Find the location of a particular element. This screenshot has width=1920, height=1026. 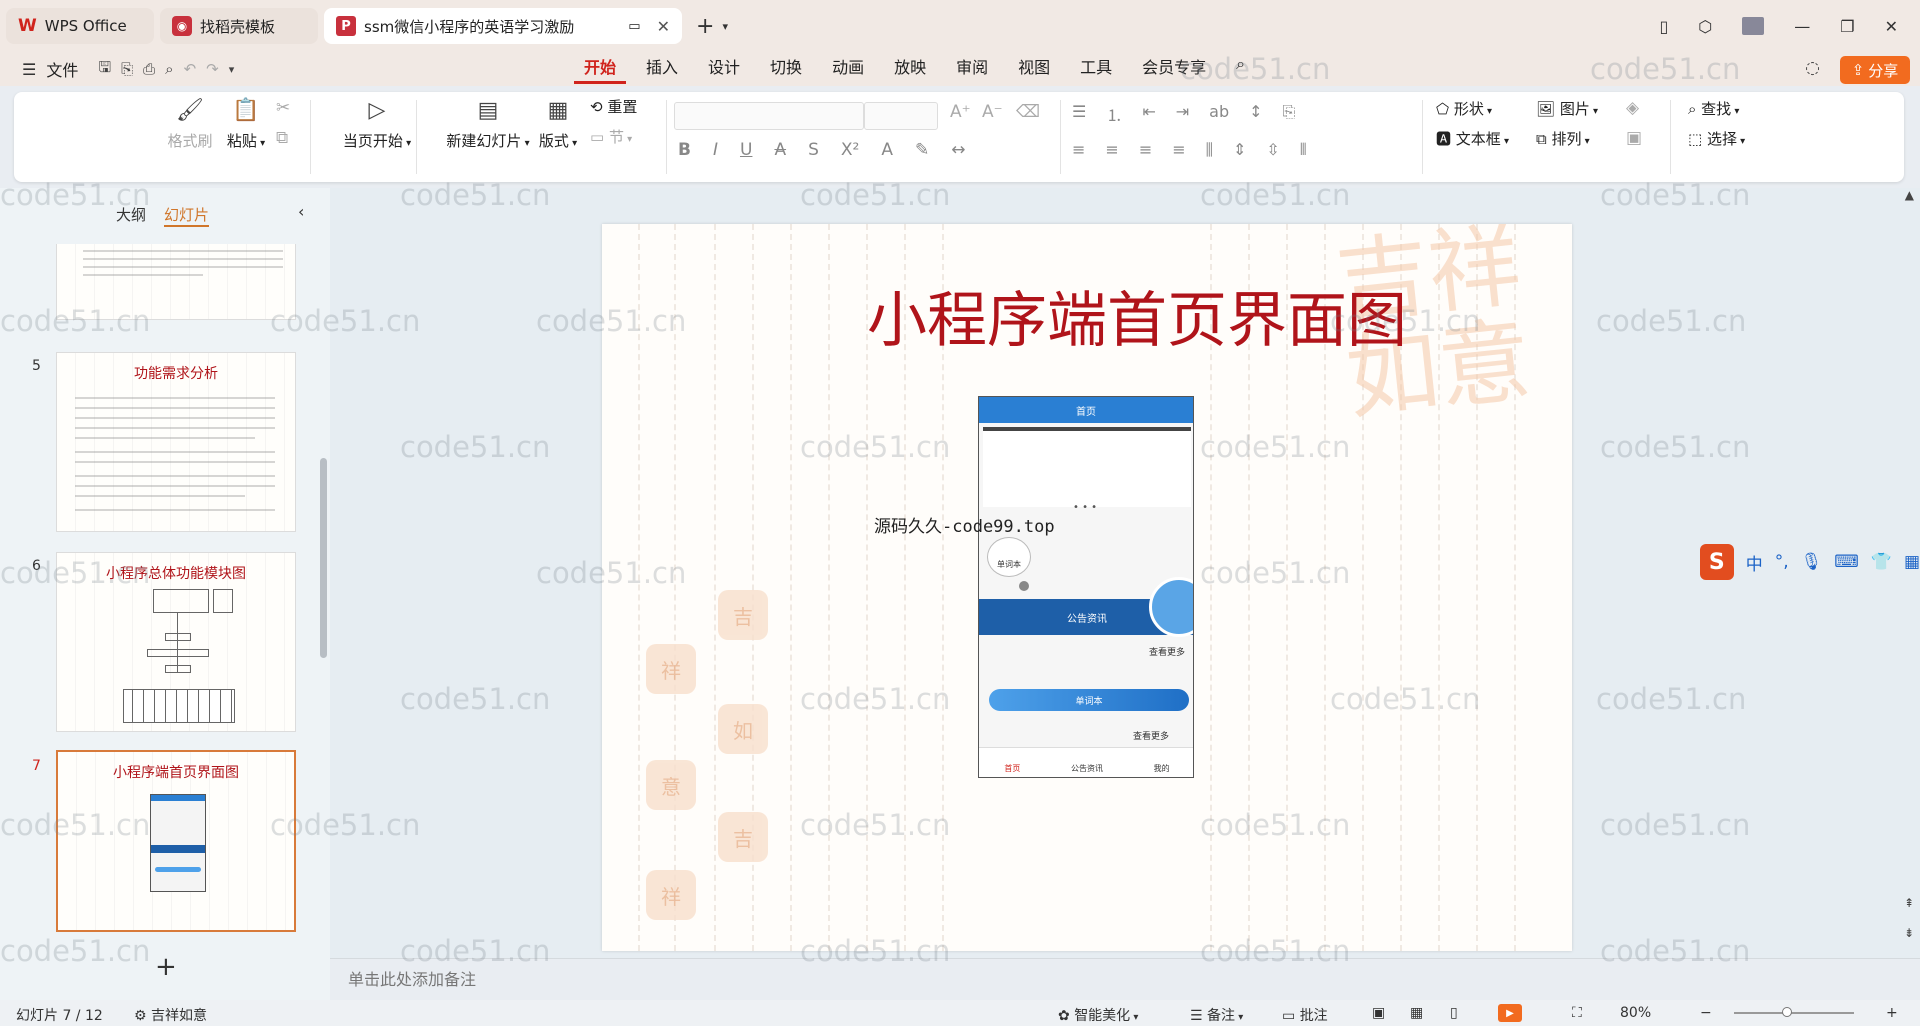

menu-tools: 工具 is located at coordinates (1096, 69).